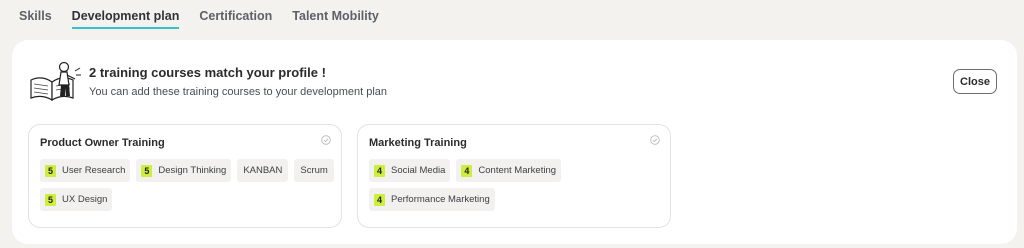  Describe the element at coordinates (102, 143) in the screenshot. I see `course-title: Product Owner Training` at that location.